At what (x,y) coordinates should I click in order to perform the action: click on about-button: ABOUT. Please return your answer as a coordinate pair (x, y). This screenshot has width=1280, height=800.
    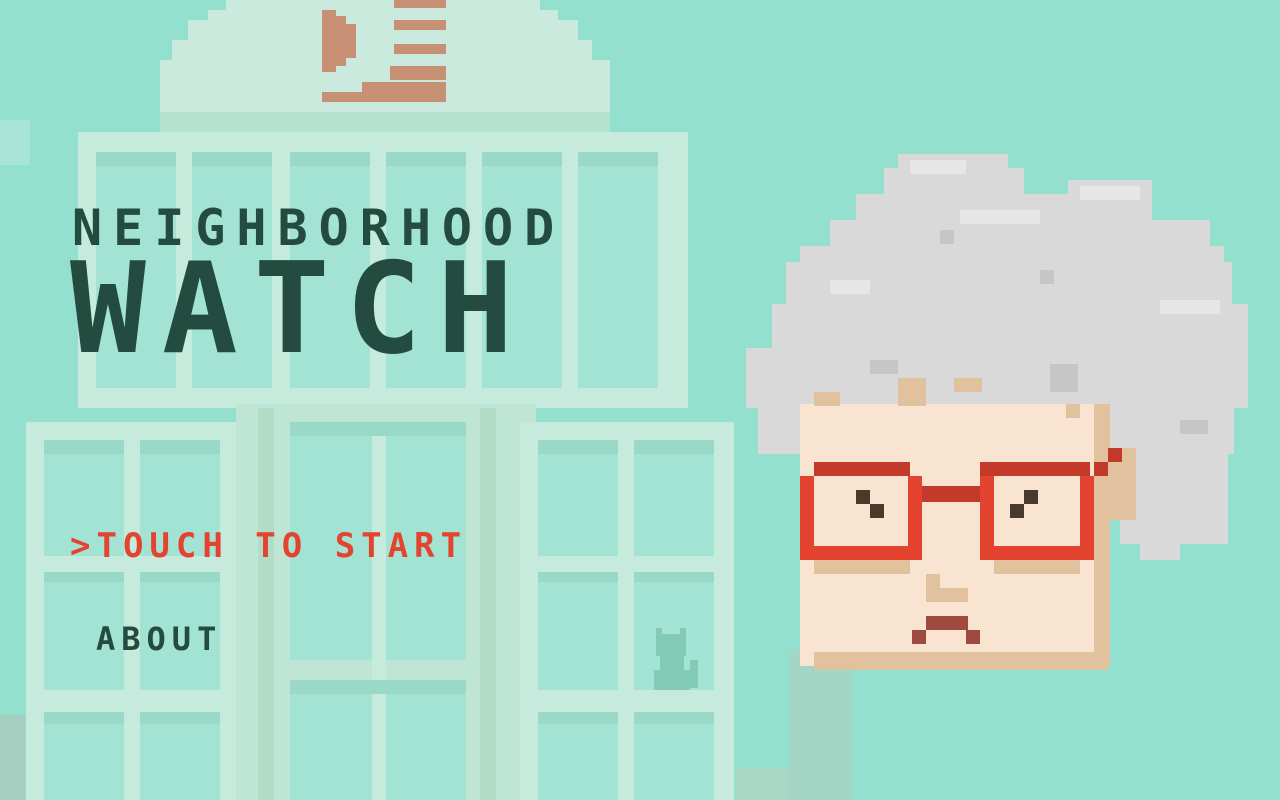
    Looking at the image, I should click on (159, 639).